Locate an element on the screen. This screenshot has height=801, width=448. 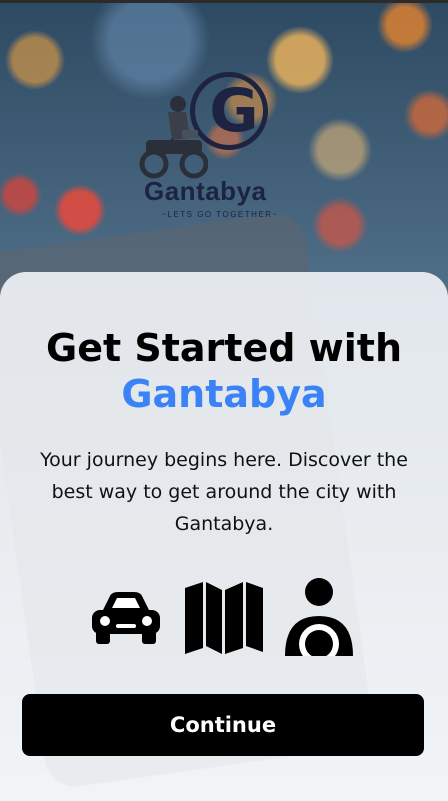
car-icon is located at coordinates (126, 618).